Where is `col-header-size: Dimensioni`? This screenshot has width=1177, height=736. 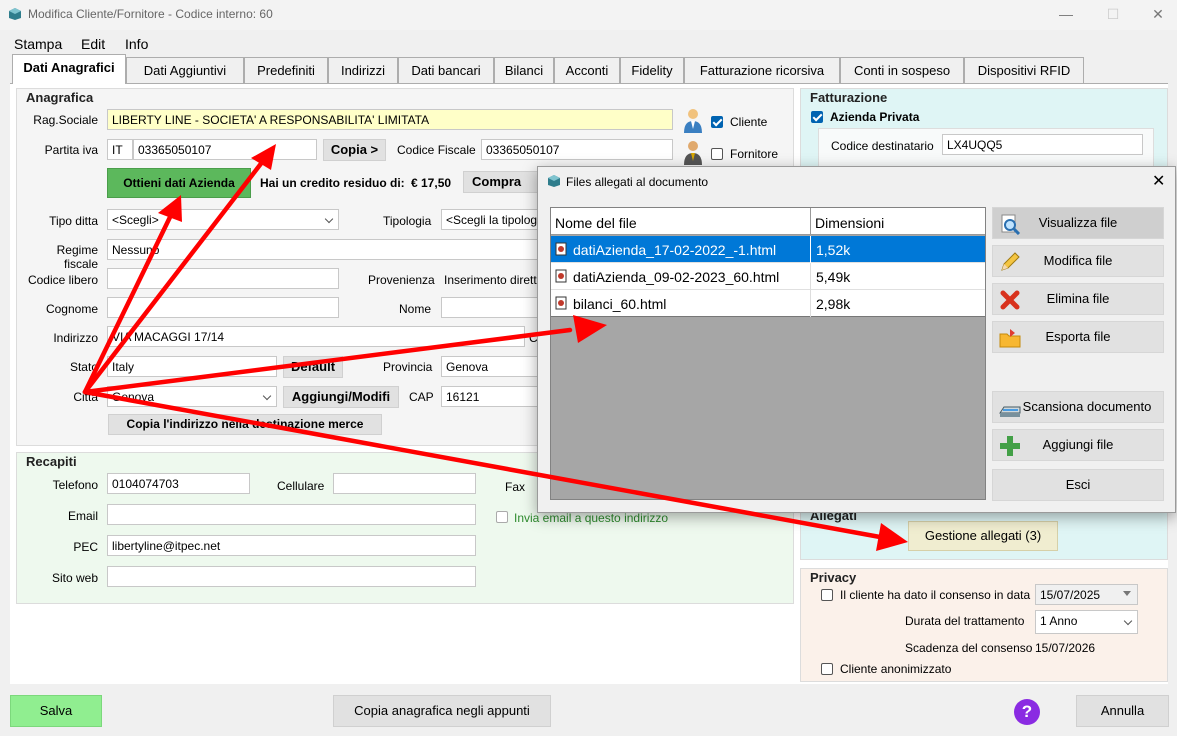
col-header-size: Dimensioni is located at coordinates (898, 221).